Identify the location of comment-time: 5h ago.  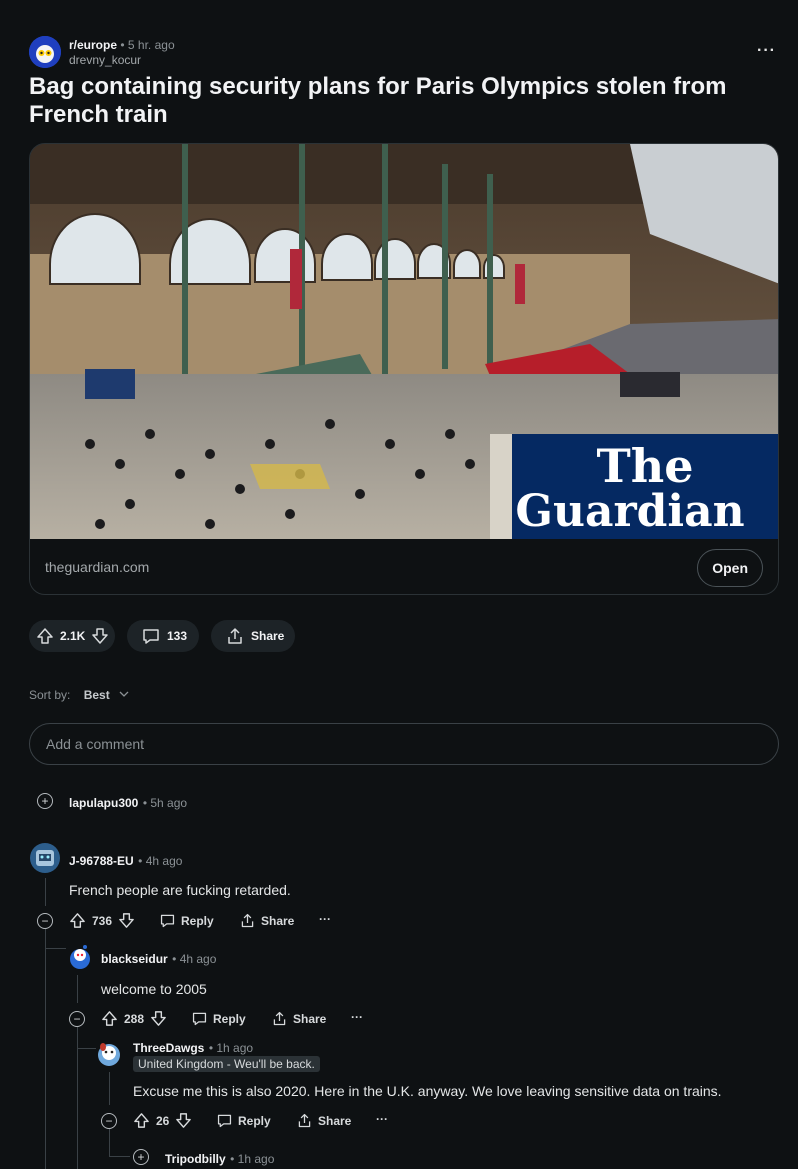
(169, 803).